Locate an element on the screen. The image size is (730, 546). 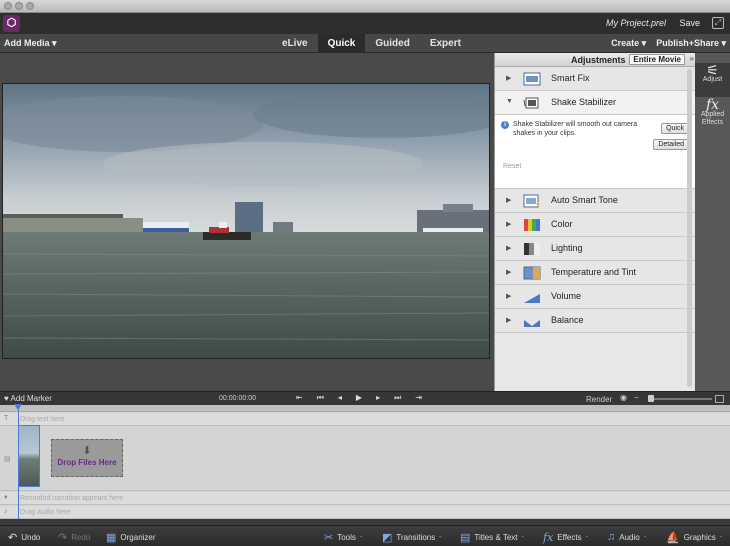
adjustment-balance: ▶ Balance is located at coordinates (595, 321).